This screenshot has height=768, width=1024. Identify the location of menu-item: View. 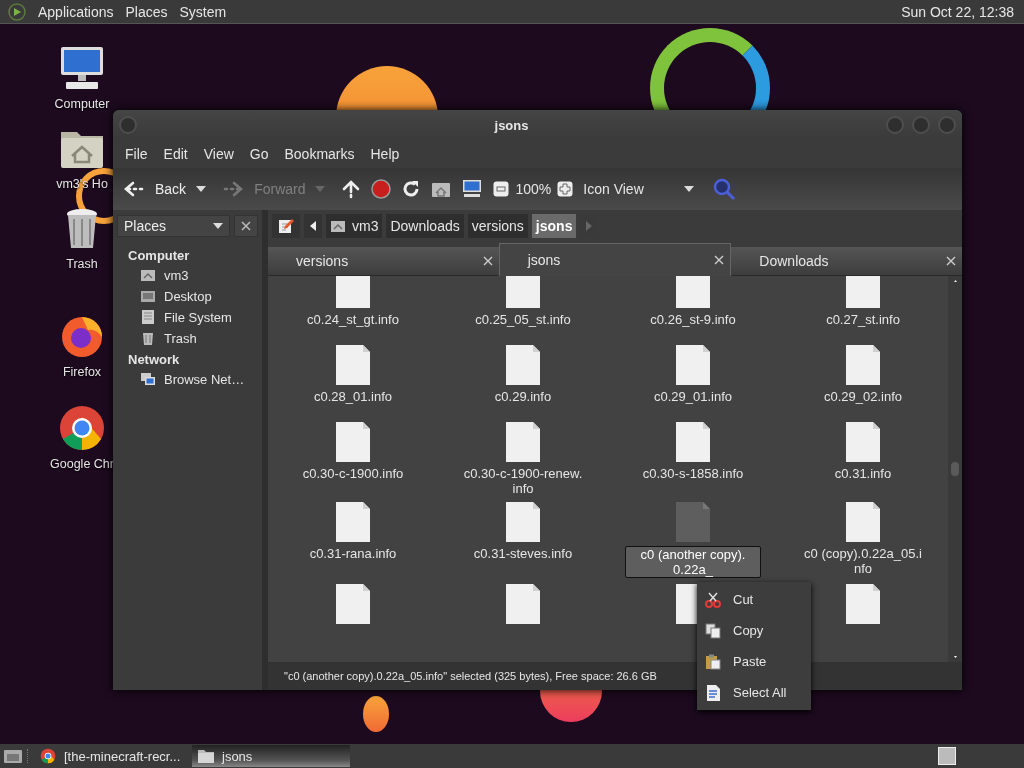
(218, 154).